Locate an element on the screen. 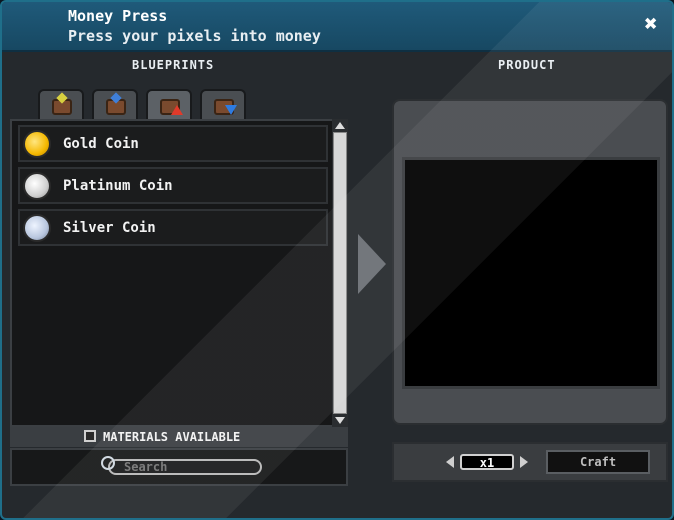 The height and width of the screenshot is (520, 674). tab-crate-yellow is located at coordinates (61, 104).